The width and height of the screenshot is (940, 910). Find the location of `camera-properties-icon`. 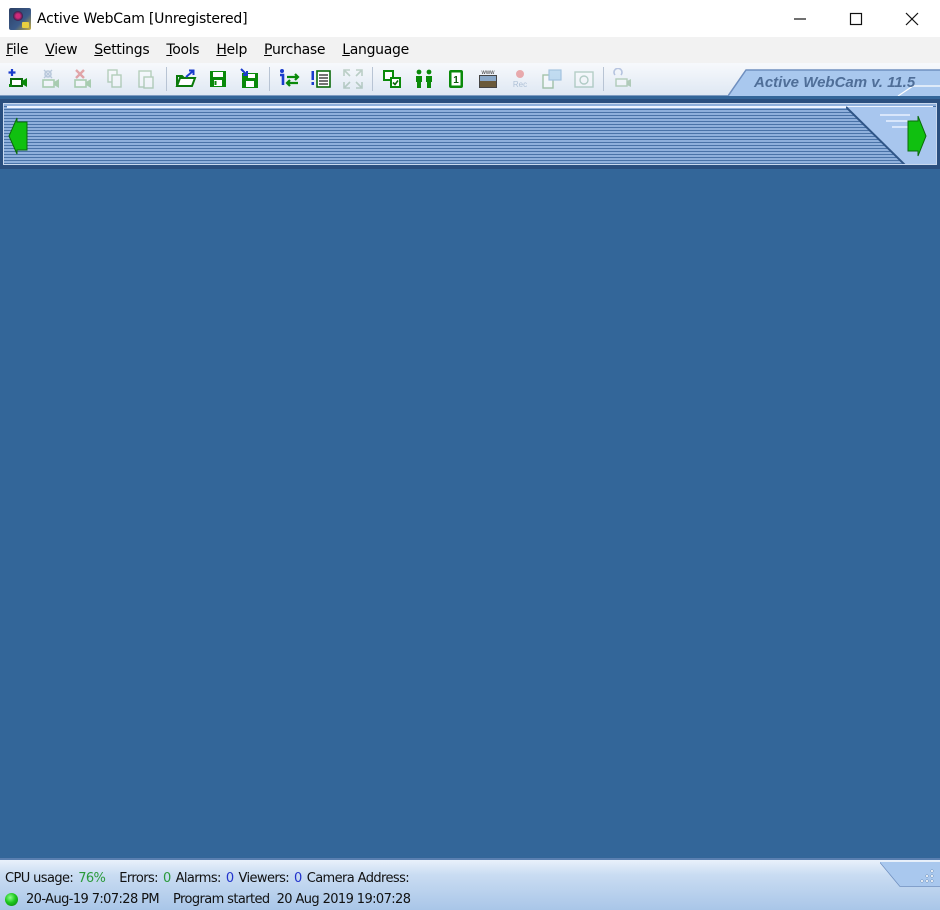

camera-properties-icon is located at coordinates (50, 78).